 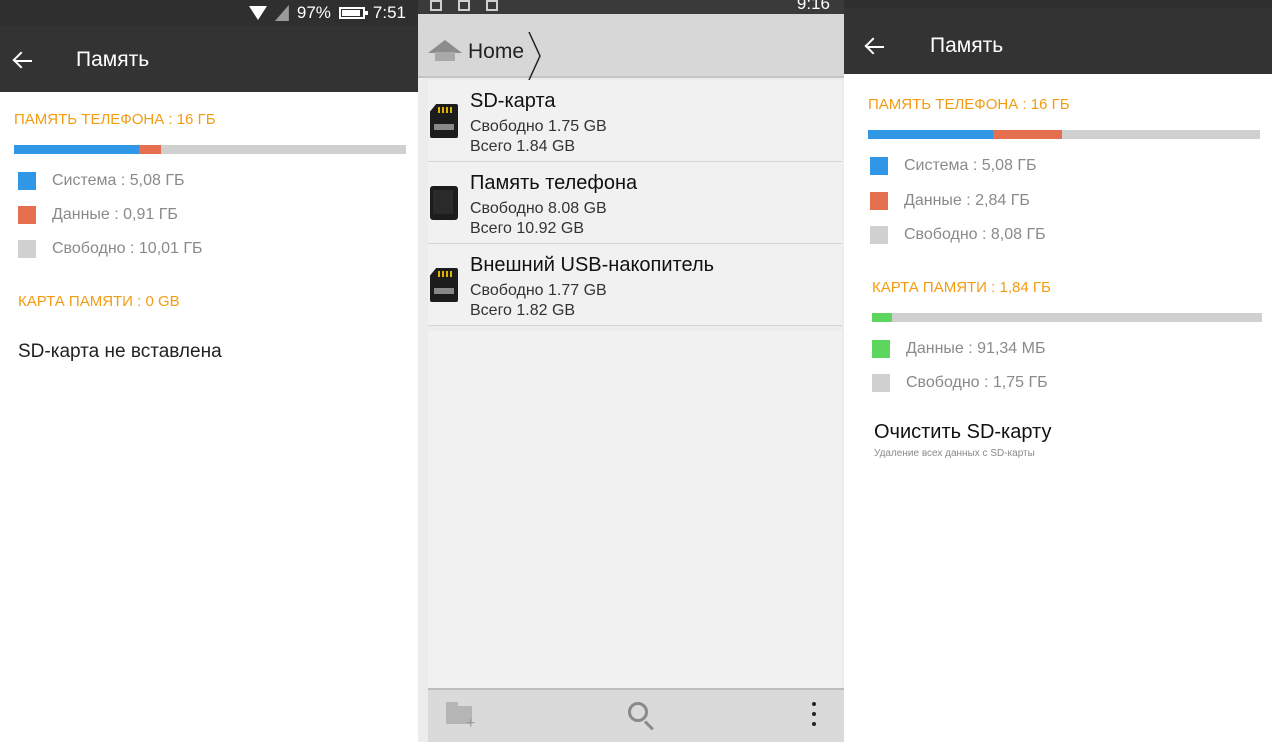 What do you see at coordinates (961, 287) in the screenshot?
I see `sd-card-header: КАРТА ПАМЯТИ : 1,84 ГБ` at bounding box center [961, 287].